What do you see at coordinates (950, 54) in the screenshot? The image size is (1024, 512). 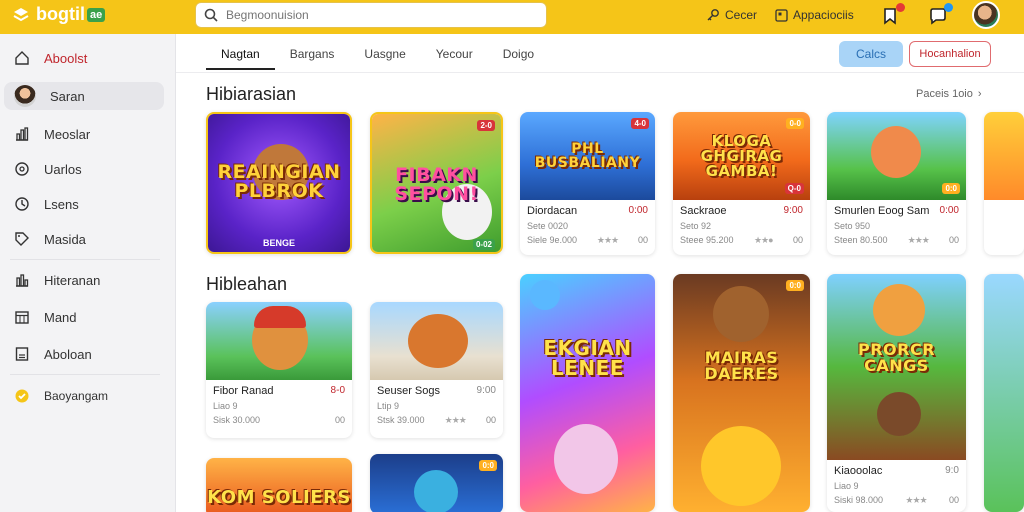 I see `action-button: Hocanhalion` at bounding box center [950, 54].